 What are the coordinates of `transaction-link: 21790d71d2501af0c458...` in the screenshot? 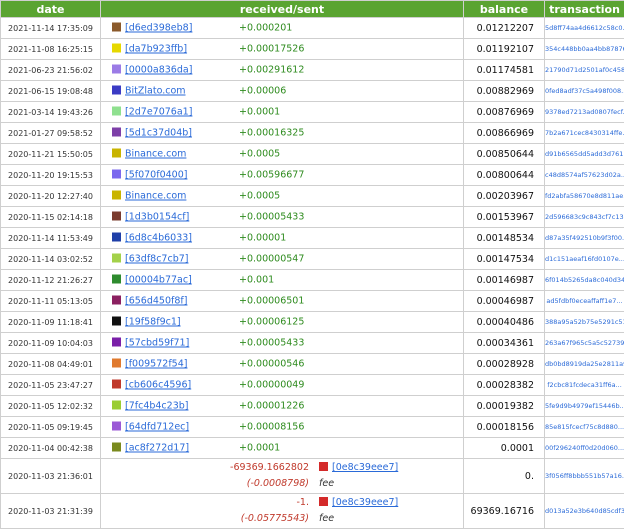 It's located at (584, 70).